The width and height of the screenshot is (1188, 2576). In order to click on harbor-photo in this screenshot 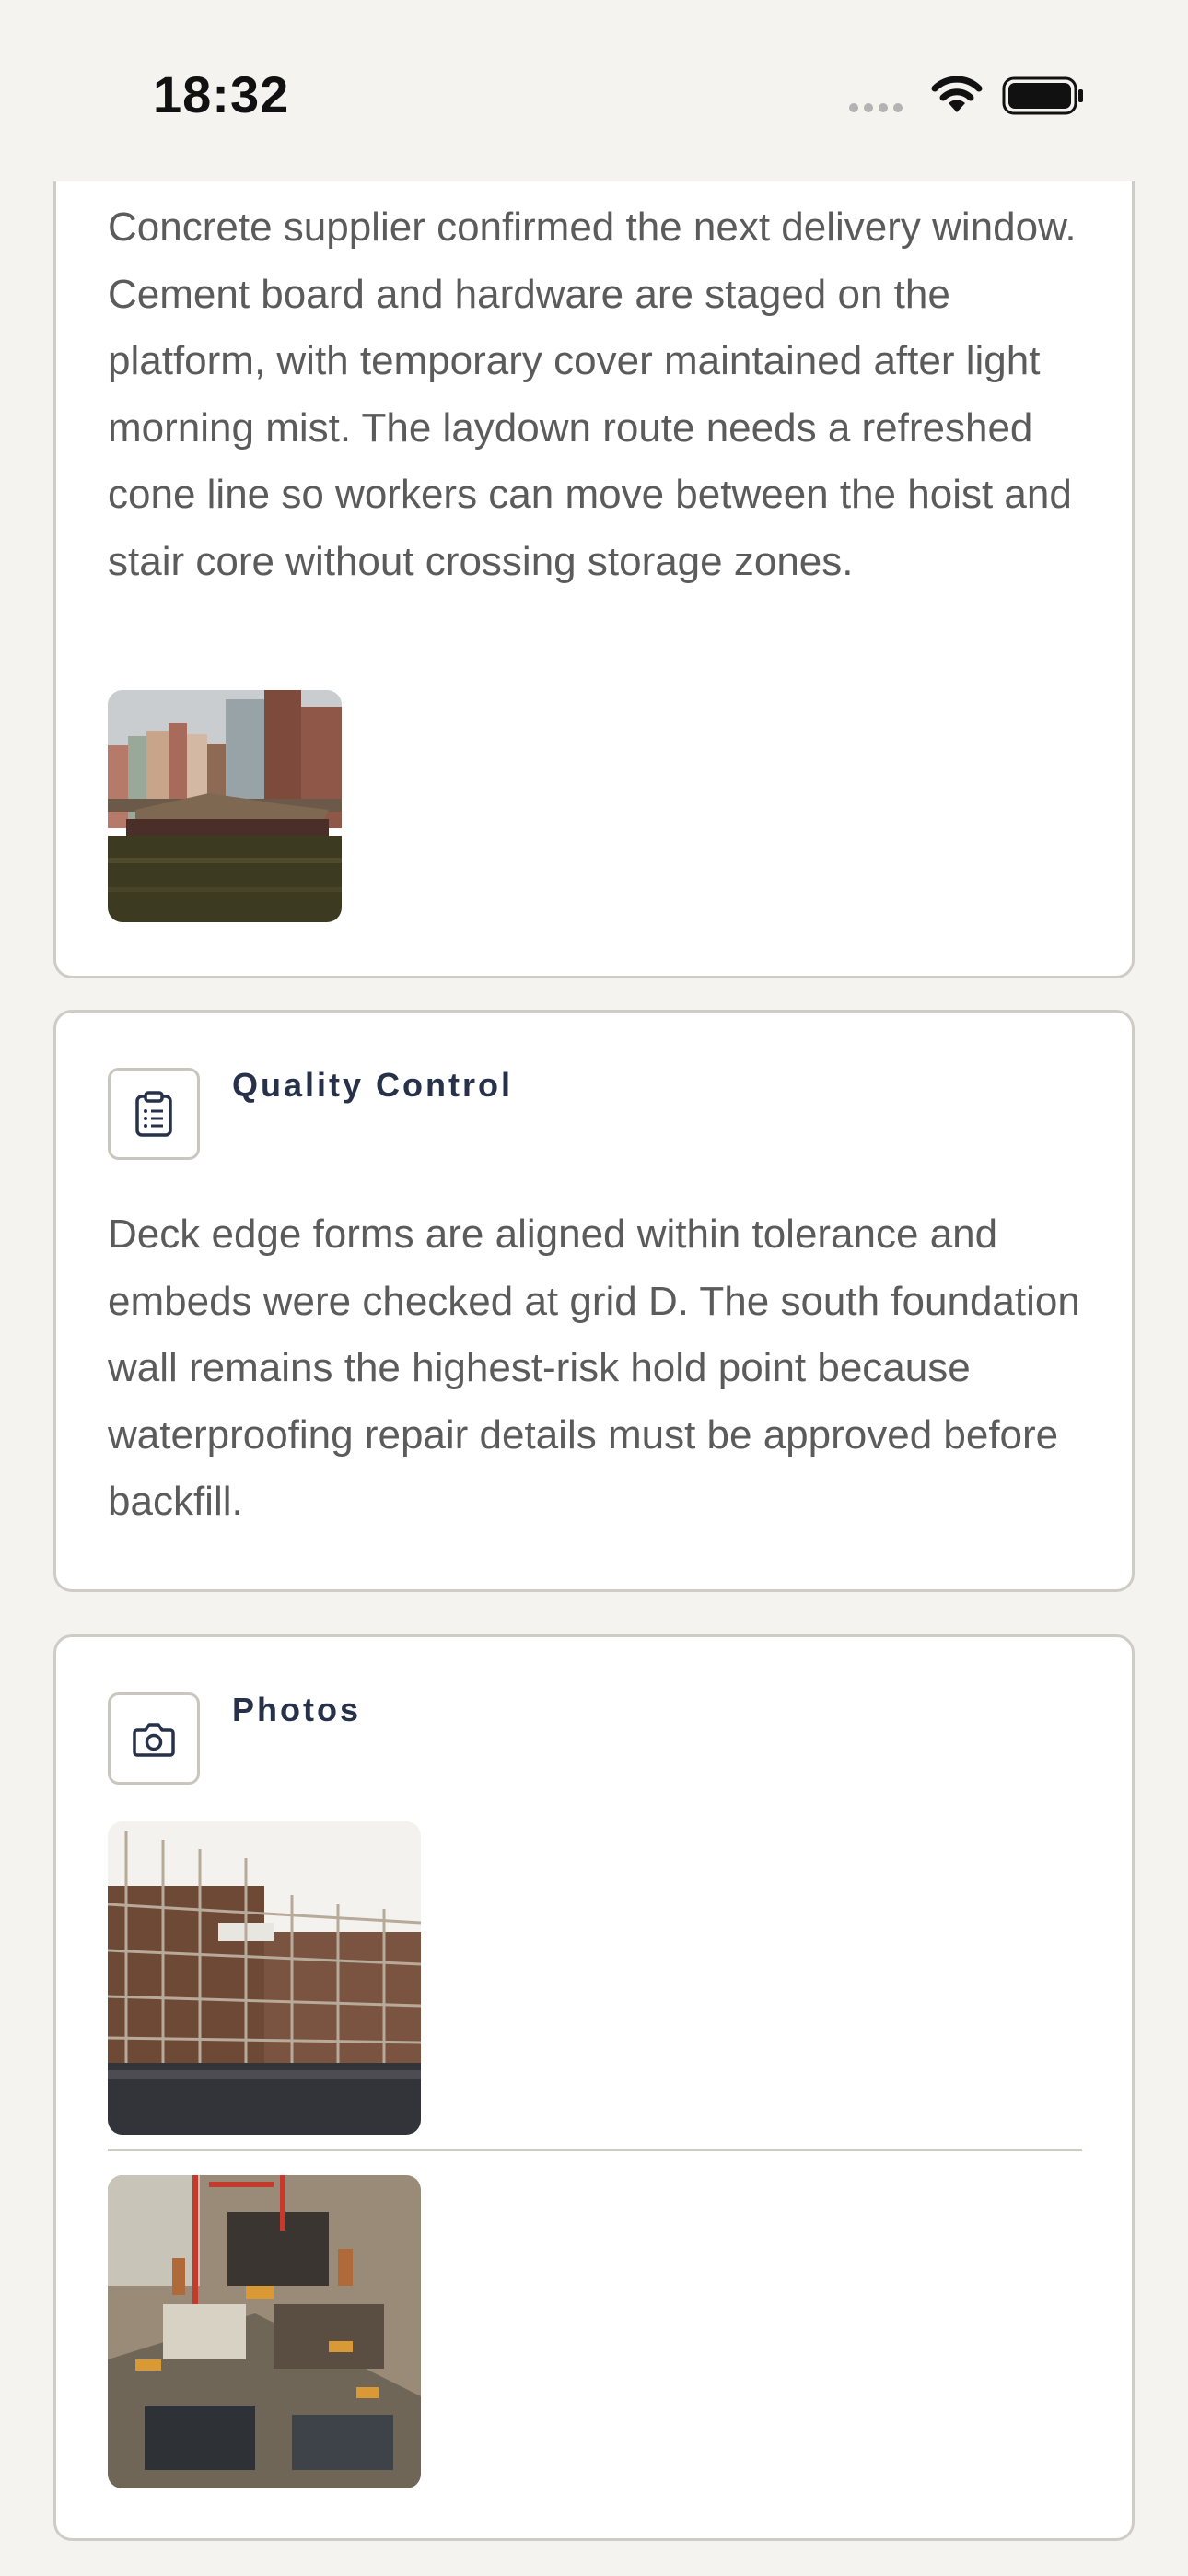, I will do `click(225, 806)`.